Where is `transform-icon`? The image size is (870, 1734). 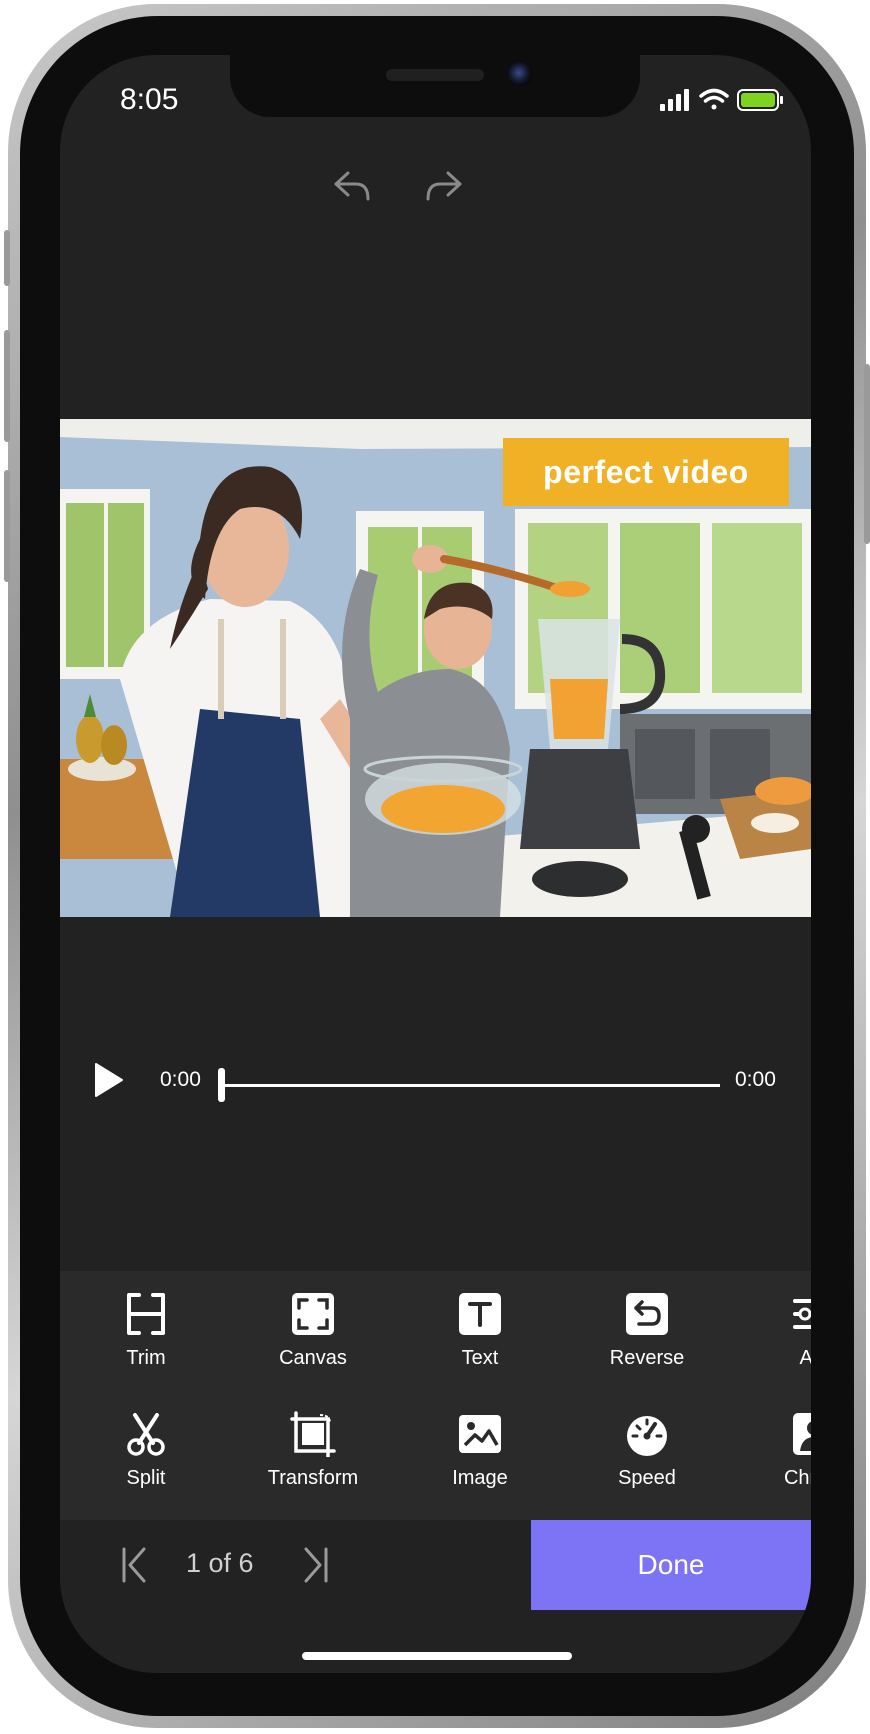
transform-icon is located at coordinates (313, 1434).